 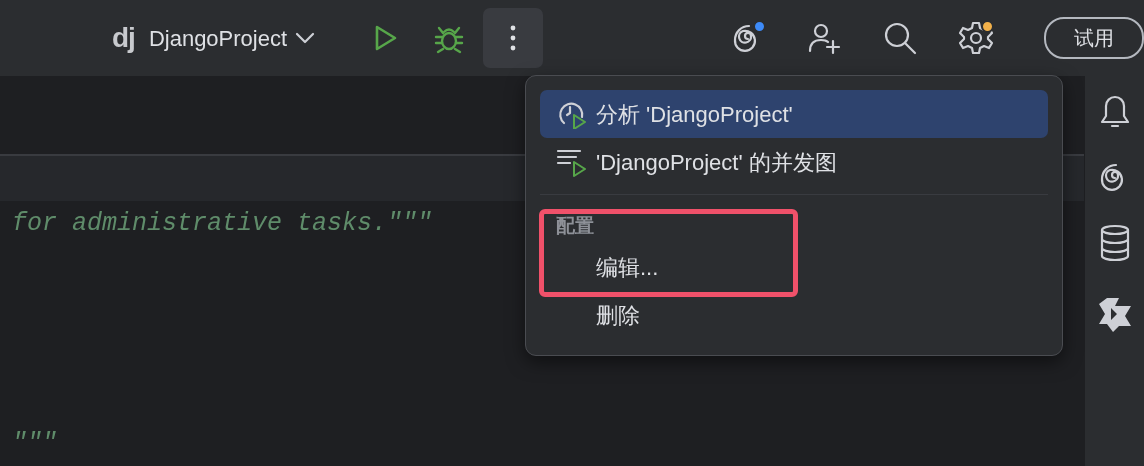 I want to click on add-user-icon, so click(x=824, y=38).